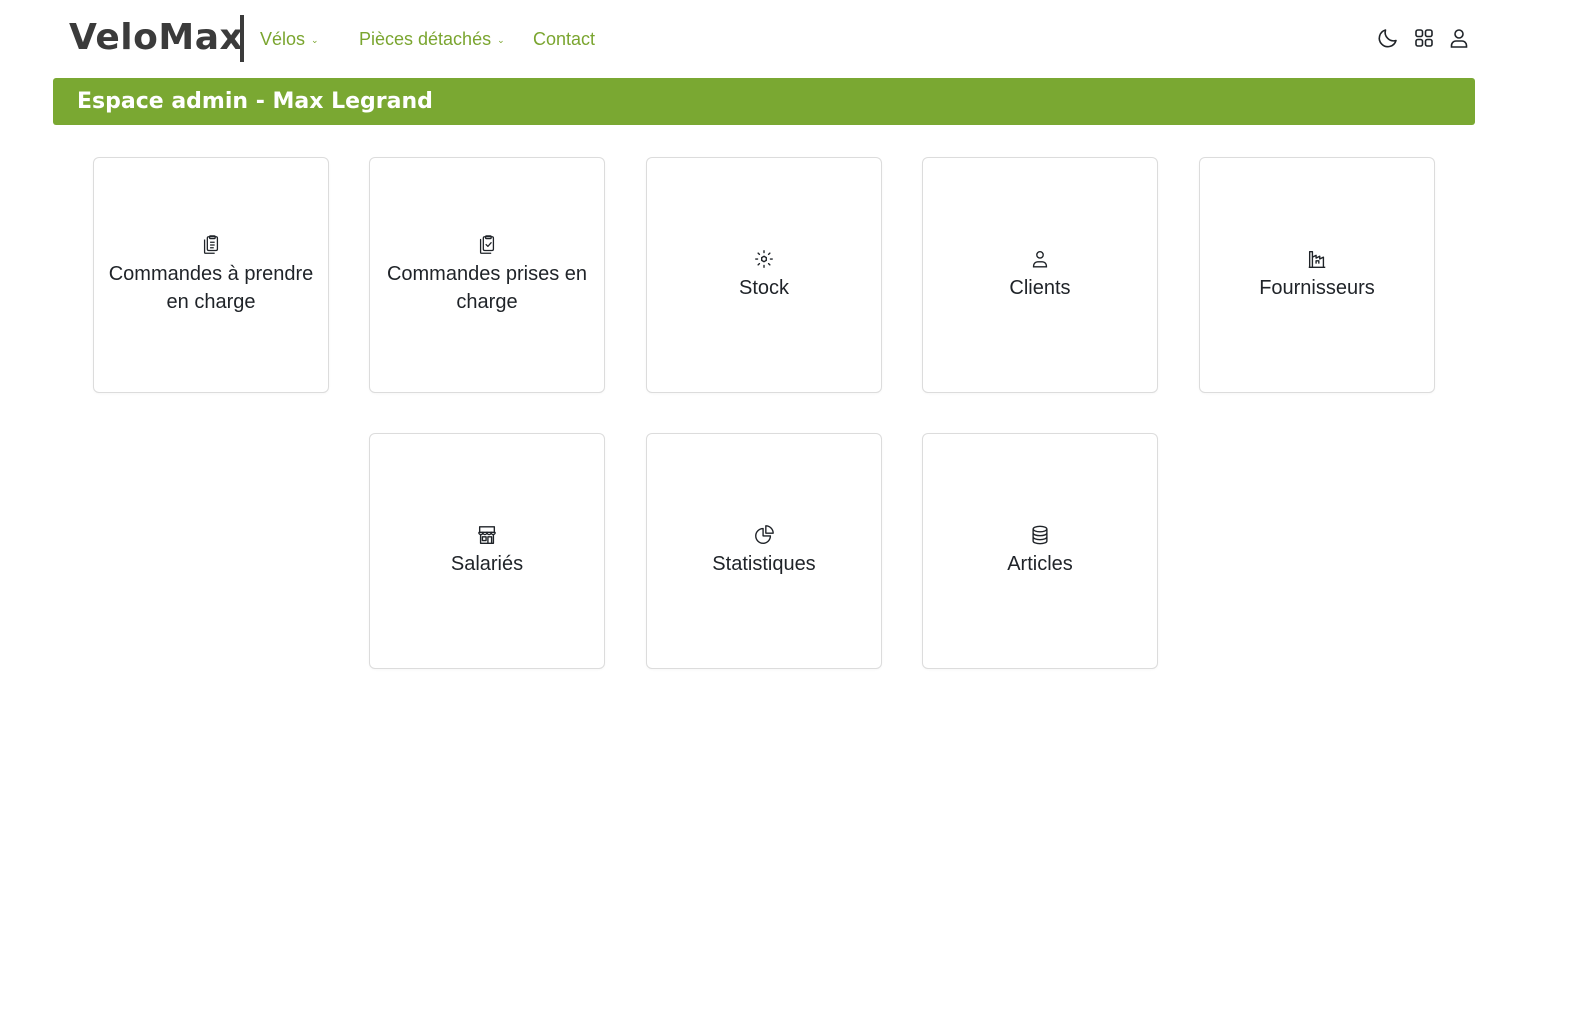 This screenshot has height=1034, width=1588. Describe the element at coordinates (764, 535) in the screenshot. I see `pie-chart-icon` at that location.